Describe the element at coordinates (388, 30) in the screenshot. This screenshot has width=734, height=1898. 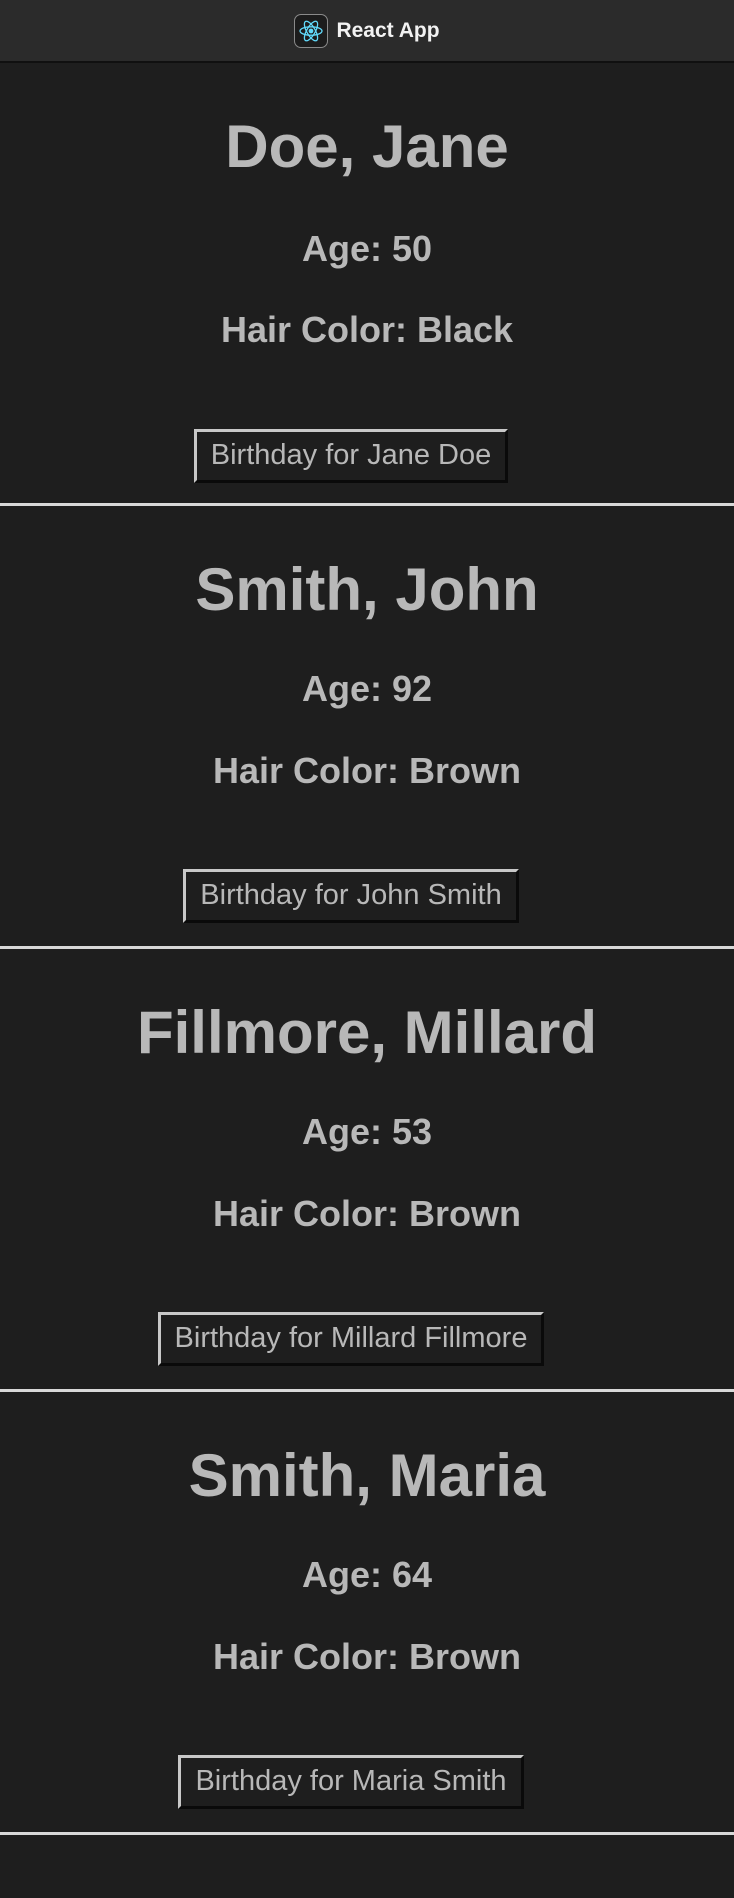
I see `window-title: React App` at that location.